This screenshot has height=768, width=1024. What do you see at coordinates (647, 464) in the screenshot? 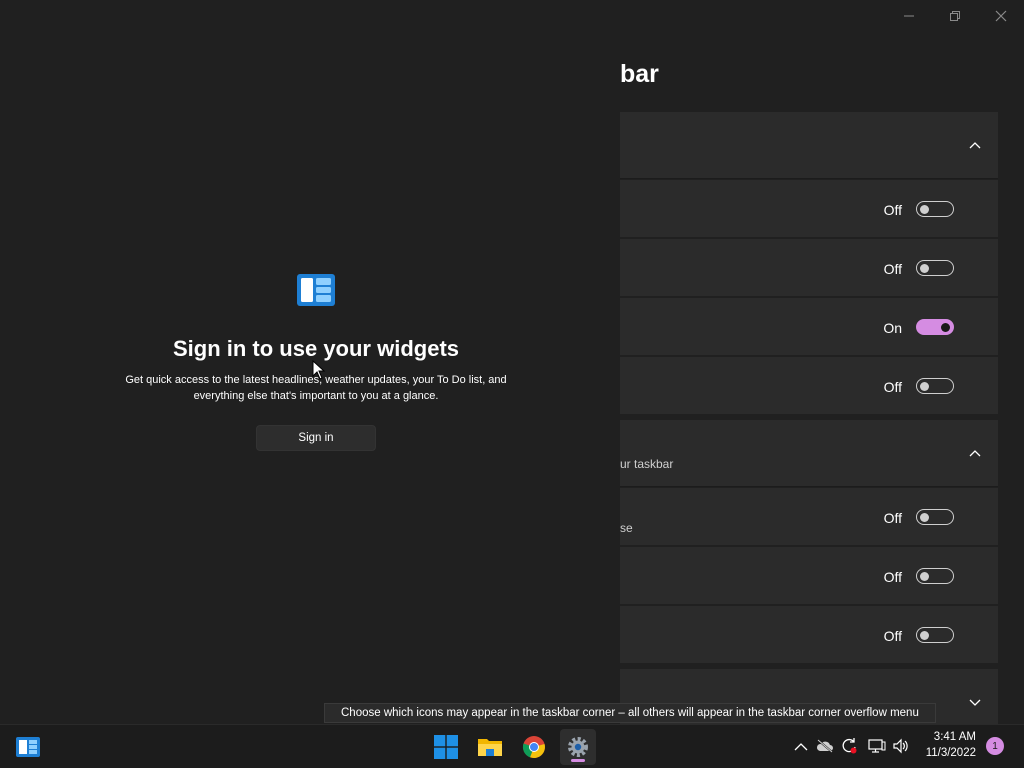
I see `section-label: ur taskbar` at bounding box center [647, 464].